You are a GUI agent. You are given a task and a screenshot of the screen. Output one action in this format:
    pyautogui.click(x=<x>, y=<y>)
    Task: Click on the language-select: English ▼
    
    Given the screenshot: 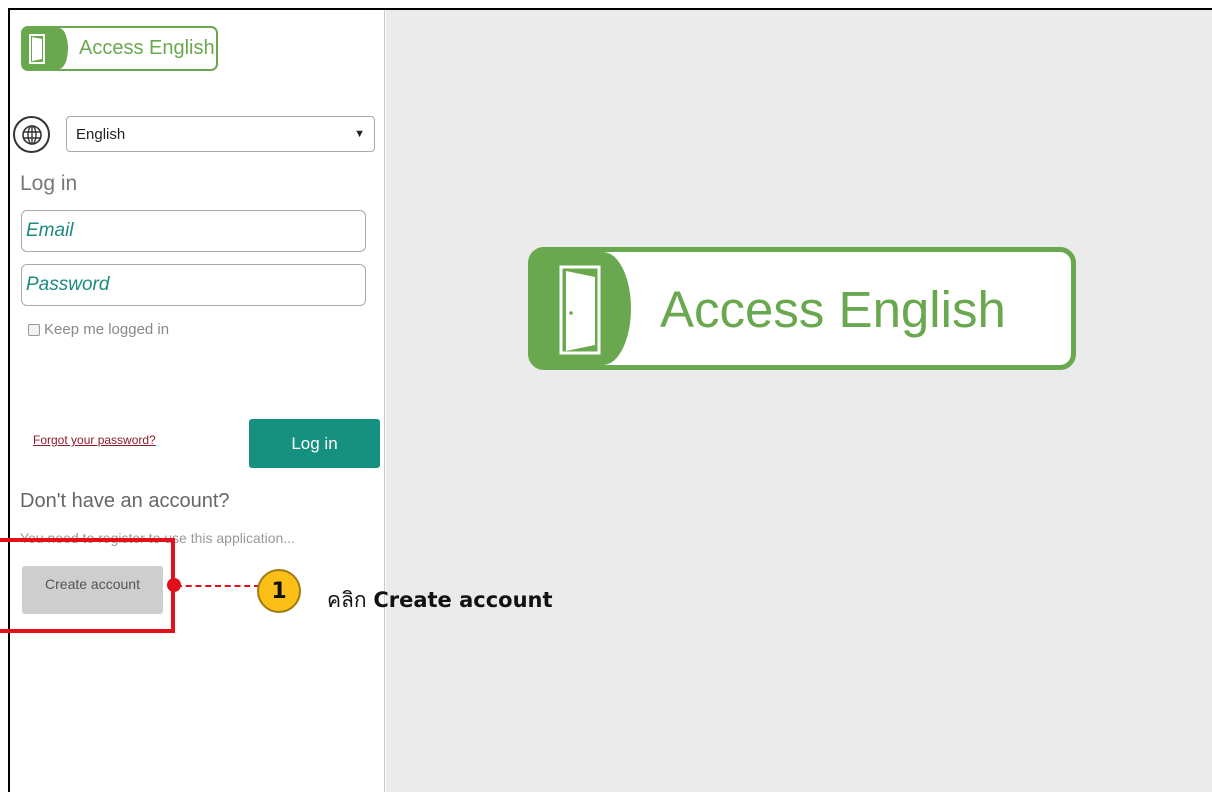 What is the action you would take?
    pyautogui.click(x=220, y=134)
    